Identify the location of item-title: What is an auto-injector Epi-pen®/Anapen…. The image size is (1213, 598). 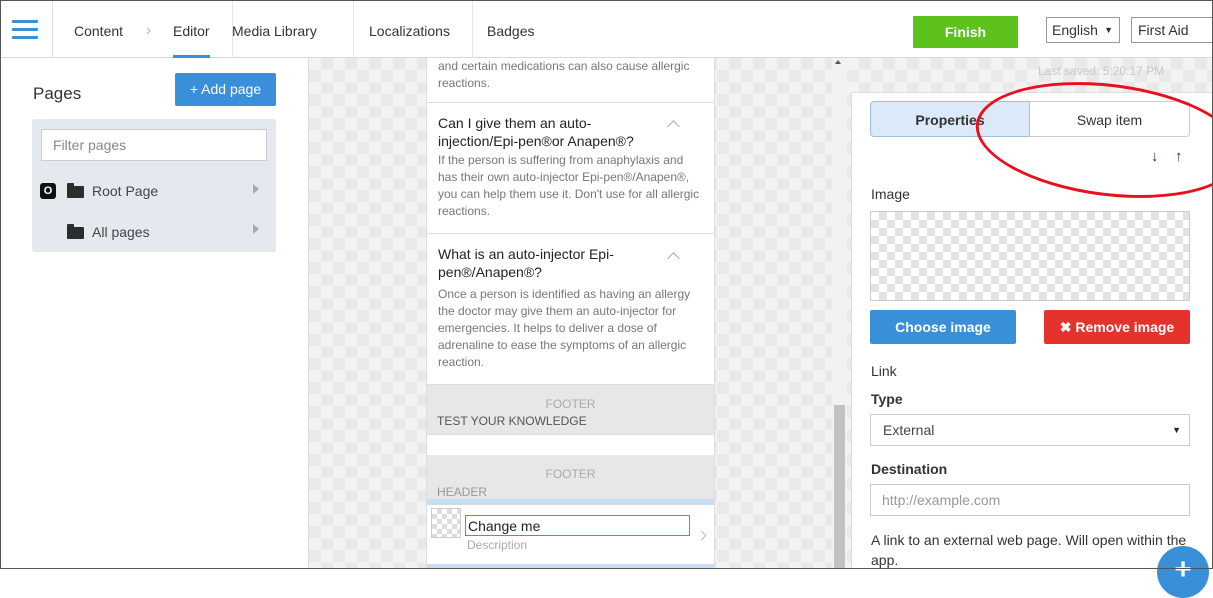
(526, 263).